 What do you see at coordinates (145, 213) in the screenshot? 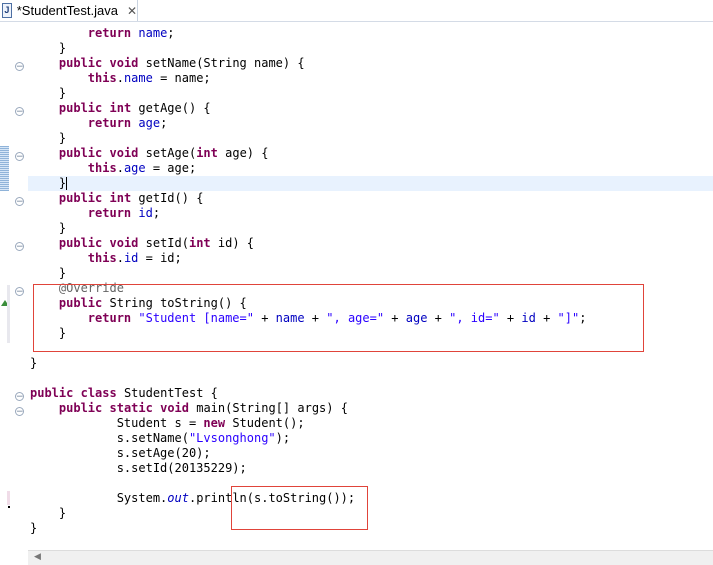
I see `code-token: id` at bounding box center [145, 213].